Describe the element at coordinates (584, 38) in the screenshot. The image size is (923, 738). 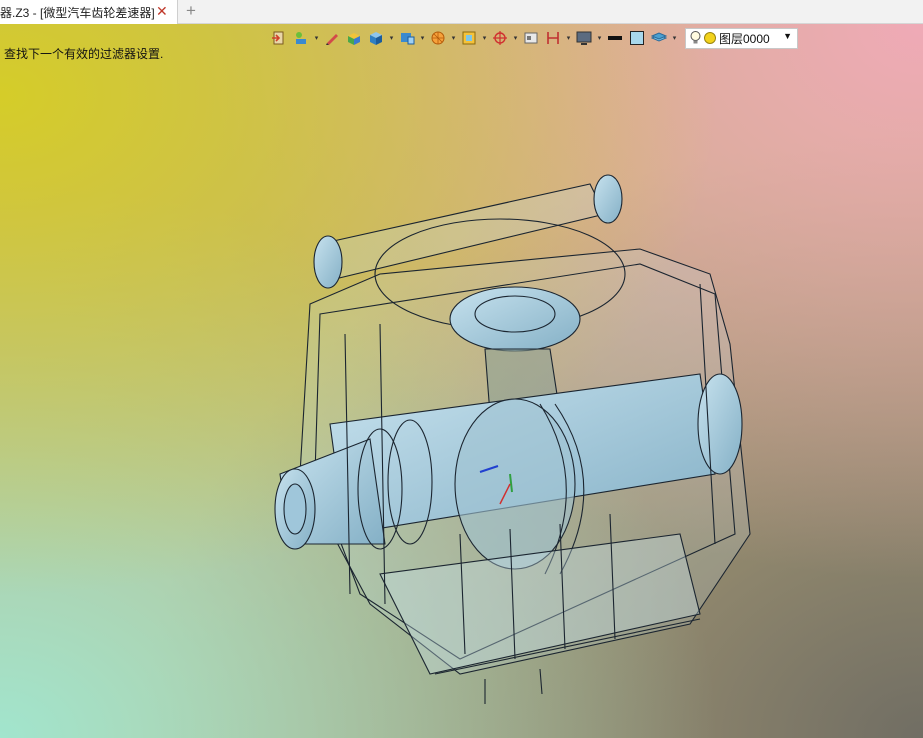
I see `monitor-icon` at that location.